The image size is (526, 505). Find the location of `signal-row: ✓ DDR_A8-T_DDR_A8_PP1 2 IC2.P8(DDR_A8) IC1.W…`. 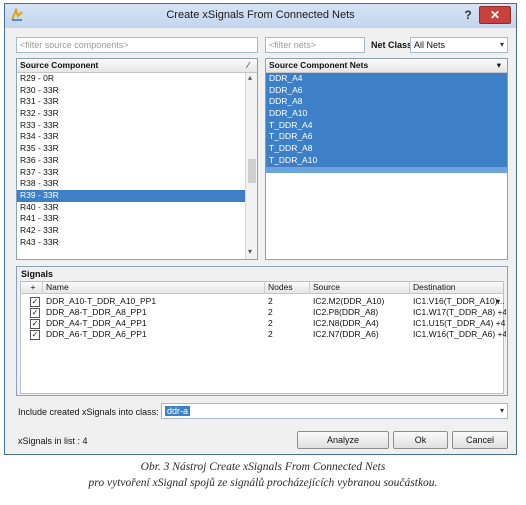

signal-row: ✓ DDR_A8-T_DDR_A8_PP1 2 IC2.P8(DDR_A8) IC1.W… is located at coordinates (263, 312).